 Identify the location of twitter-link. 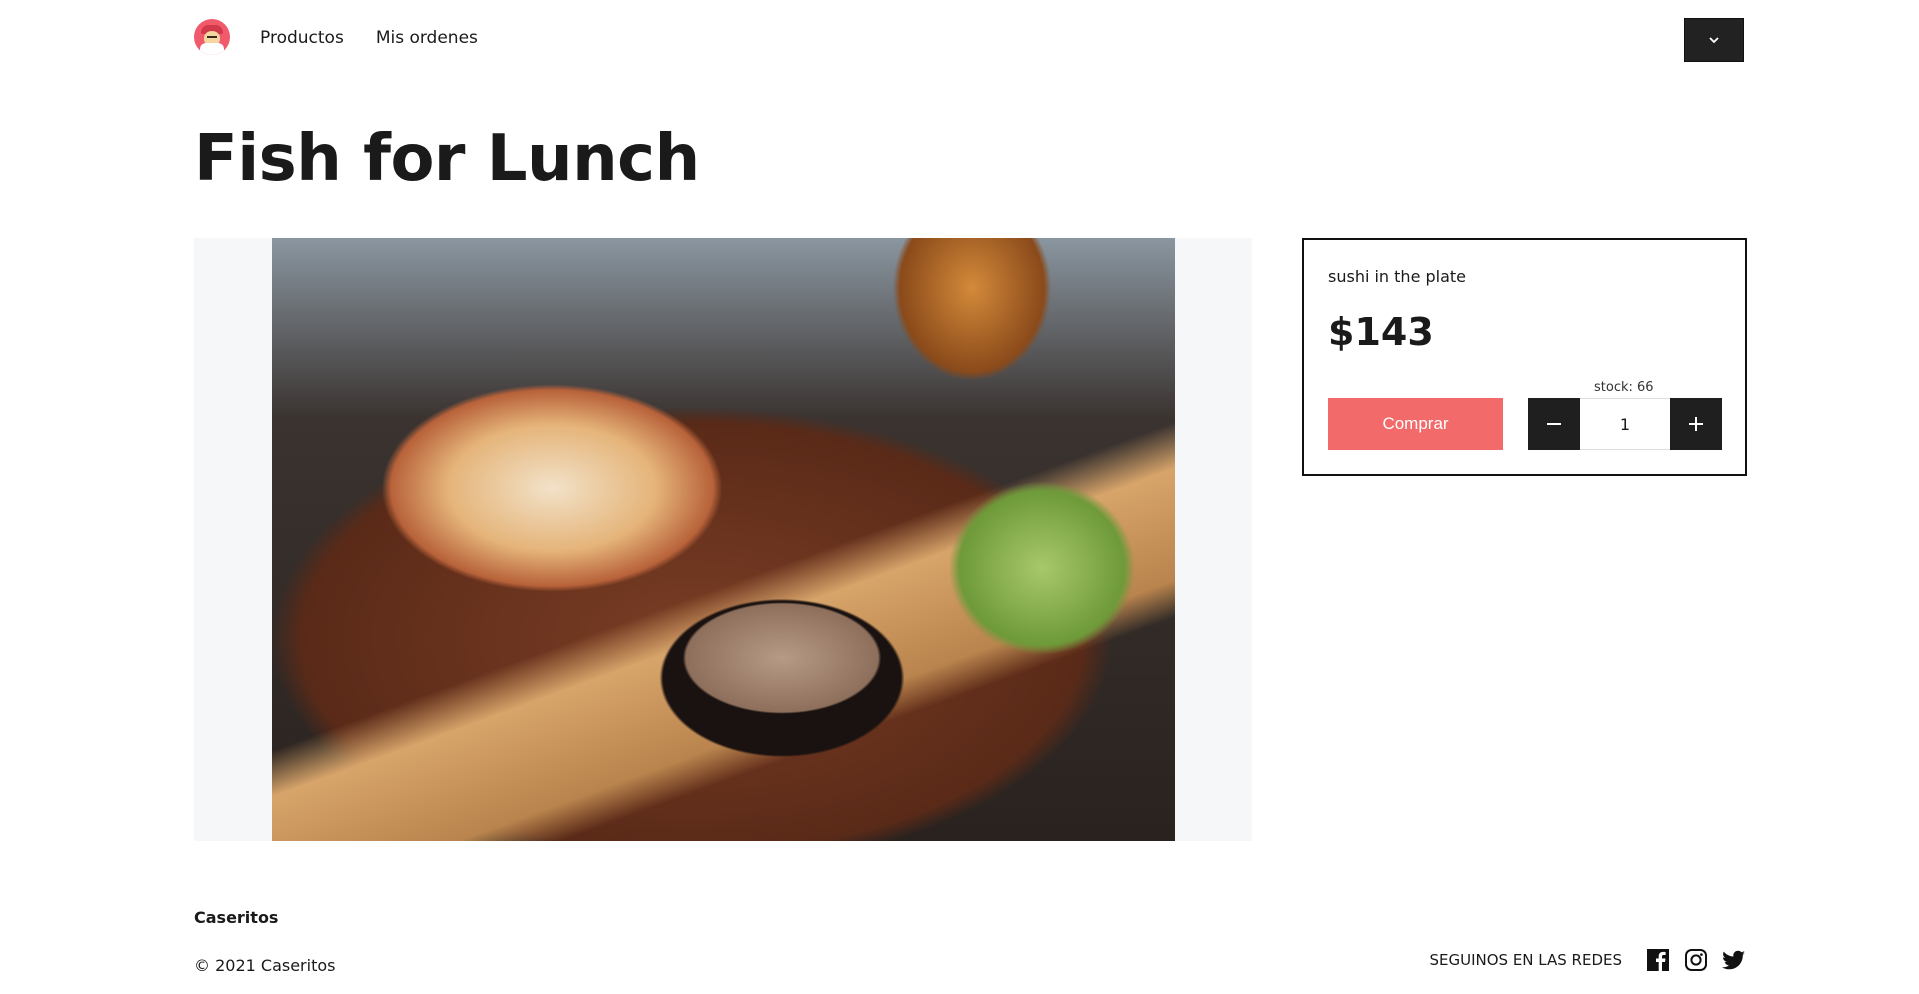
(1734, 960).